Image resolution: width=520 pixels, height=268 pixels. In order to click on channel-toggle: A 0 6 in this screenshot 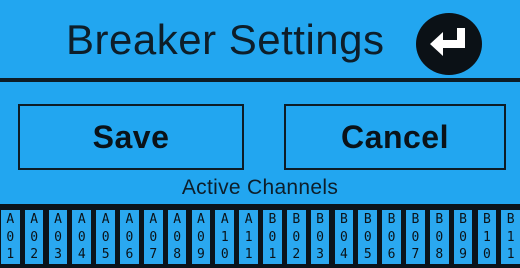, I will do `click(129, 237)`.